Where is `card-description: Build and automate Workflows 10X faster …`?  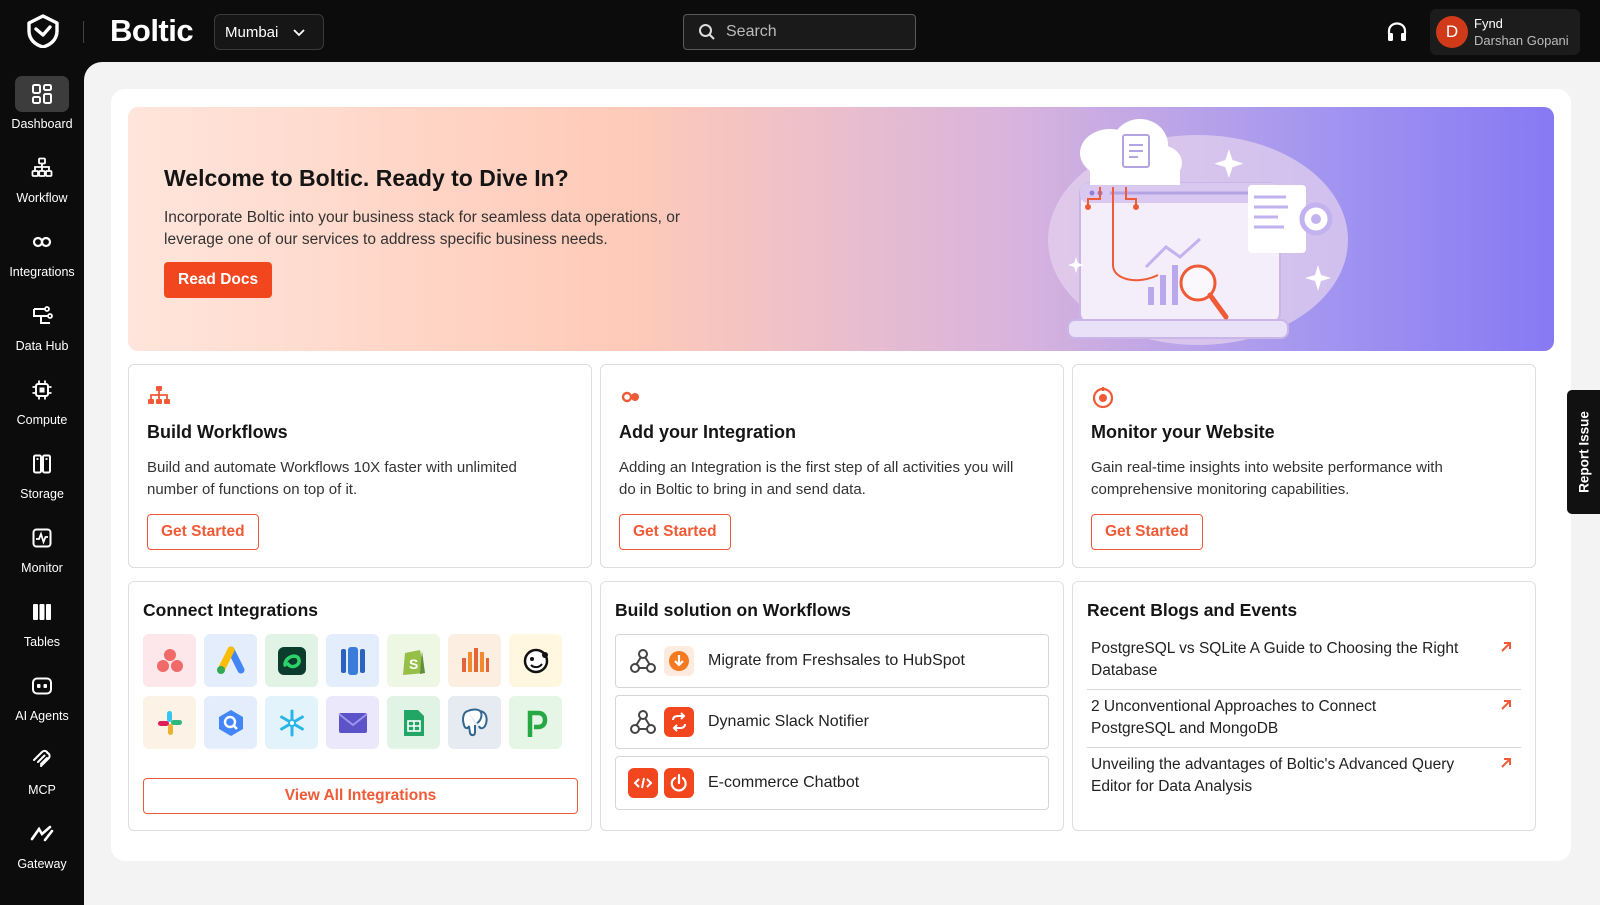
card-description: Build and automate Workflows 10X faster … is located at coordinates (332, 478).